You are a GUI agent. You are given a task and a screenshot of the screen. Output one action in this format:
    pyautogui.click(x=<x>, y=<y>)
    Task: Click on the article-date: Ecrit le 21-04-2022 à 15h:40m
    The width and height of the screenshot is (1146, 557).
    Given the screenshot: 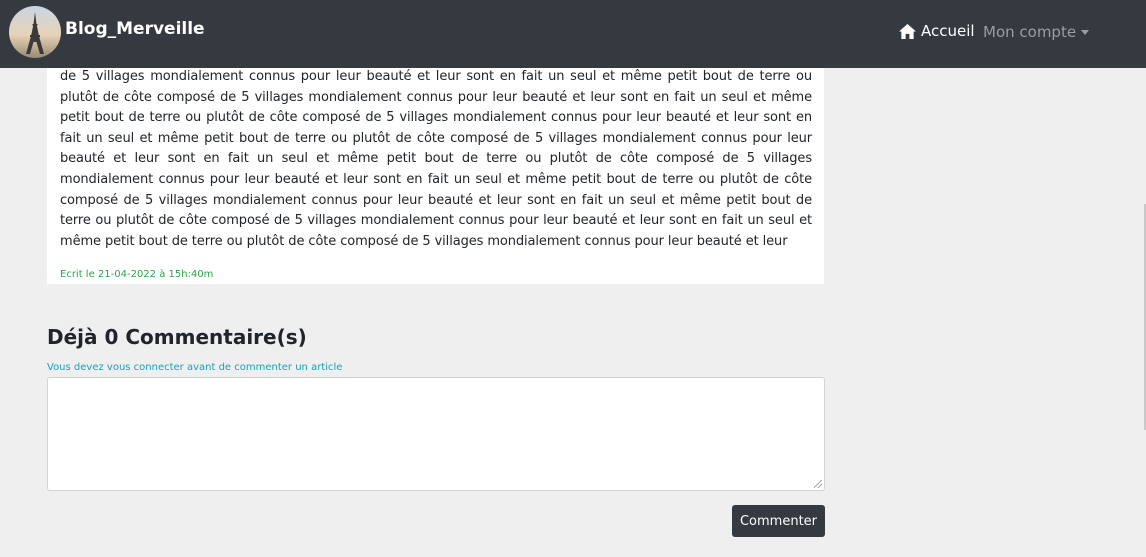 What is the action you would take?
    pyautogui.click(x=137, y=274)
    